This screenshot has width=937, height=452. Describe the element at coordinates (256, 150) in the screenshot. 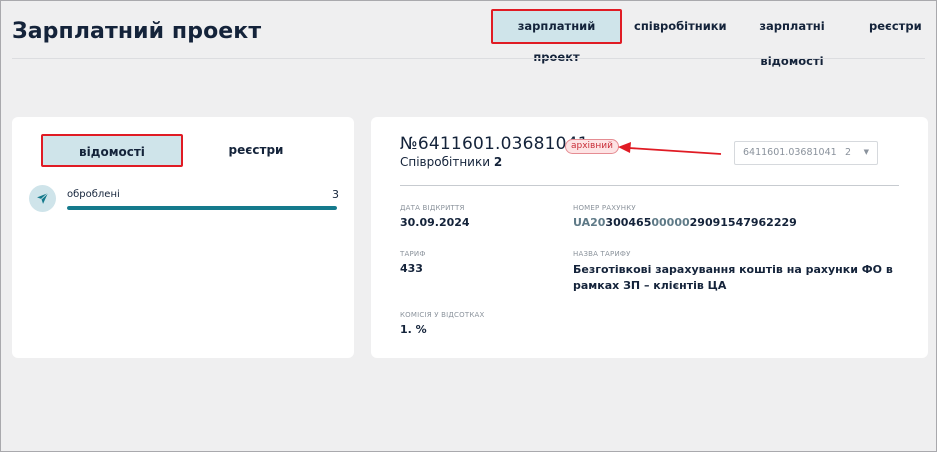

I see `subtab-registers: реєстри` at that location.